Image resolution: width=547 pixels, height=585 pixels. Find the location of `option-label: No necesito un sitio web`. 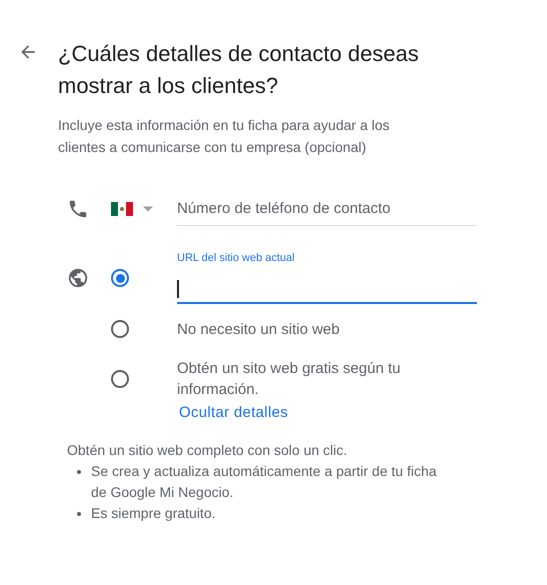

option-label: No necesito un sitio web is located at coordinates (259, 330).